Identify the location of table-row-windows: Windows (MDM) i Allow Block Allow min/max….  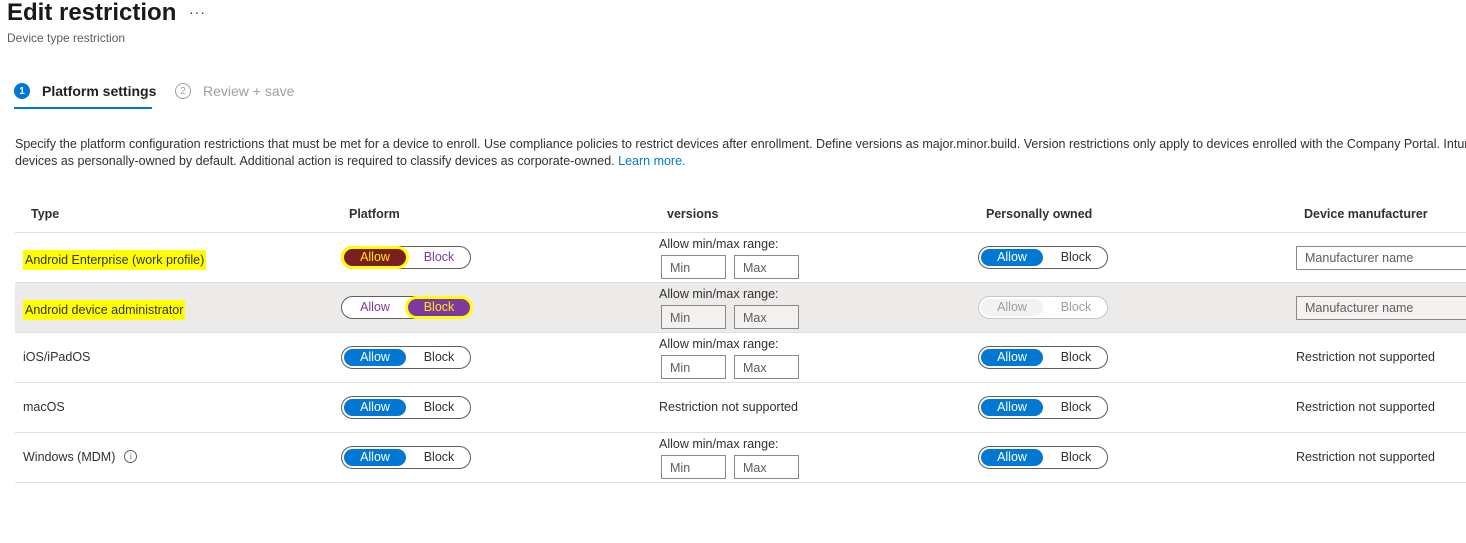
(740, 458).